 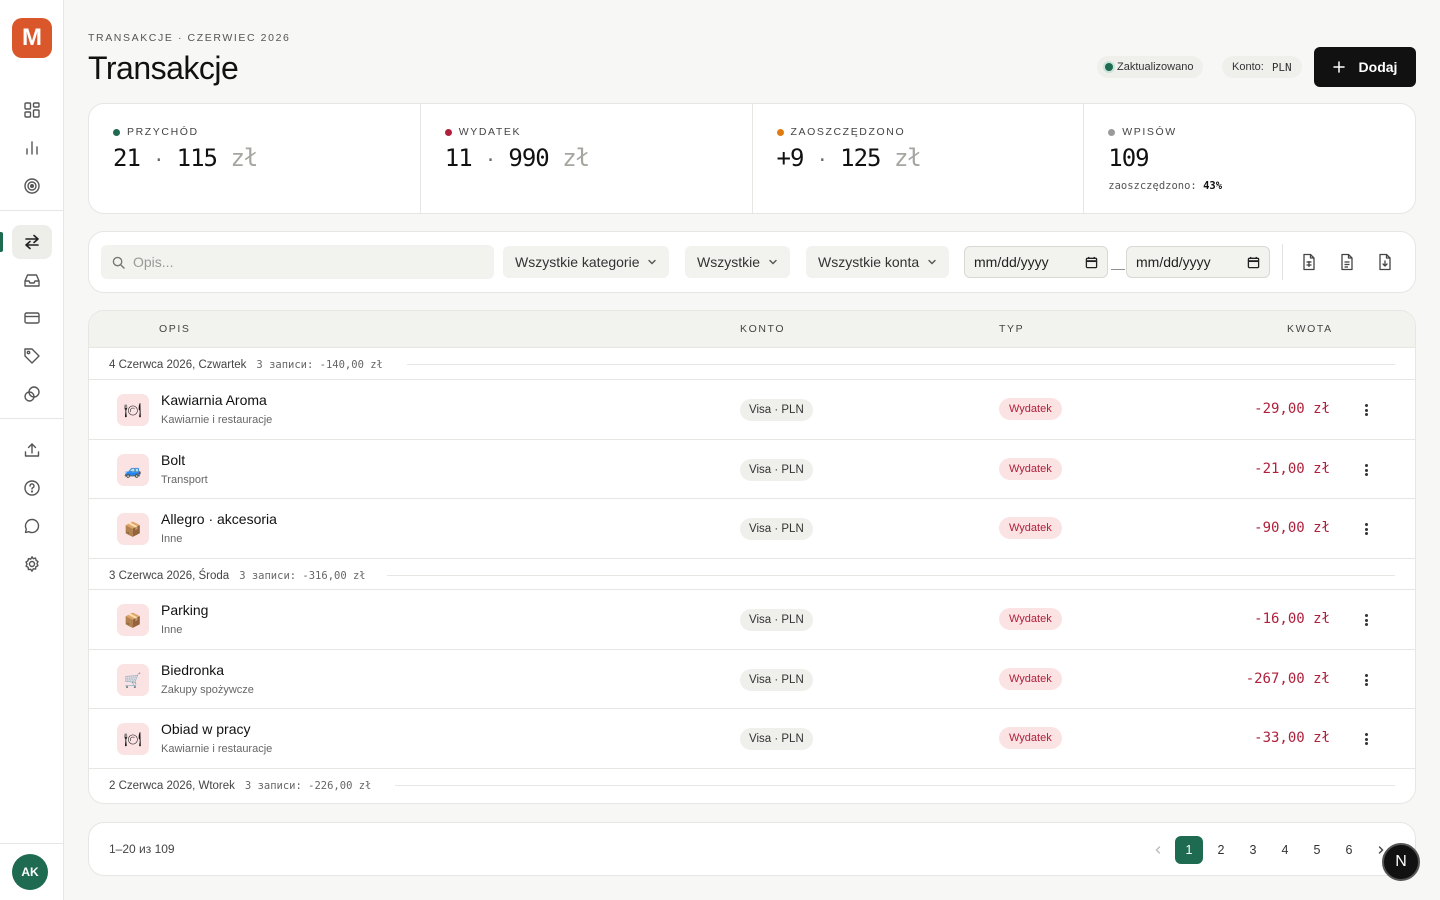 What do you see at coordinates (207, 690) in the screenshot?
I see `row-category: Zakupy spożywcze` at bounding box center [207, 690].